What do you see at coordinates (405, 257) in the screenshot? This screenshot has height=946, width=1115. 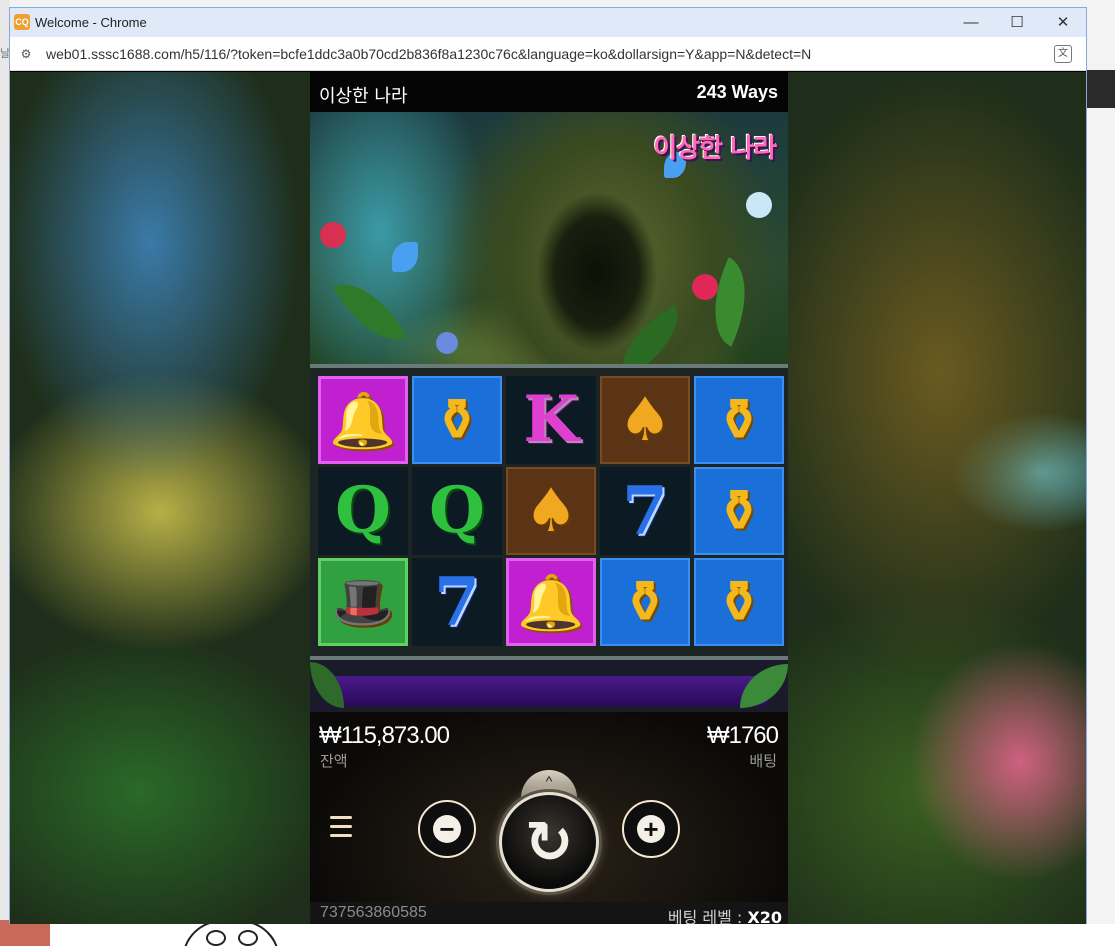 I see `butterfly-decoration` at bounding box center [405, 257].